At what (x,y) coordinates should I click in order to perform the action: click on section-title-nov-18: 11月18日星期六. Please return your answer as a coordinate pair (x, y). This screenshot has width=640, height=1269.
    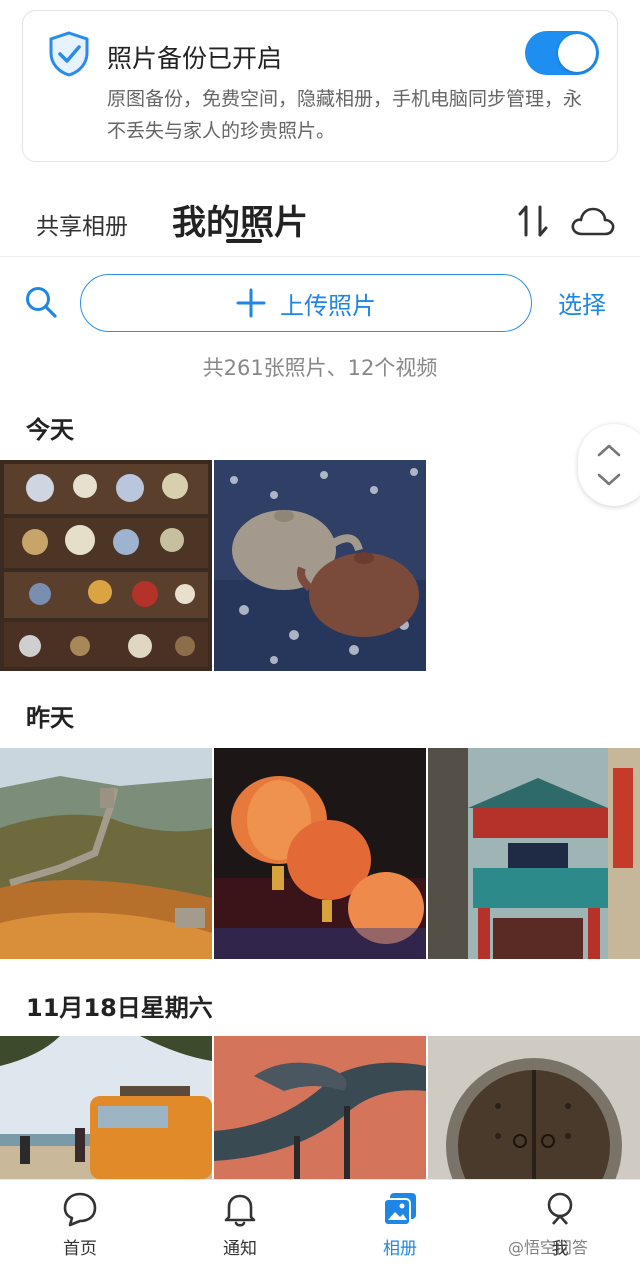
    Looking at the image, I should click on (119, 1008).